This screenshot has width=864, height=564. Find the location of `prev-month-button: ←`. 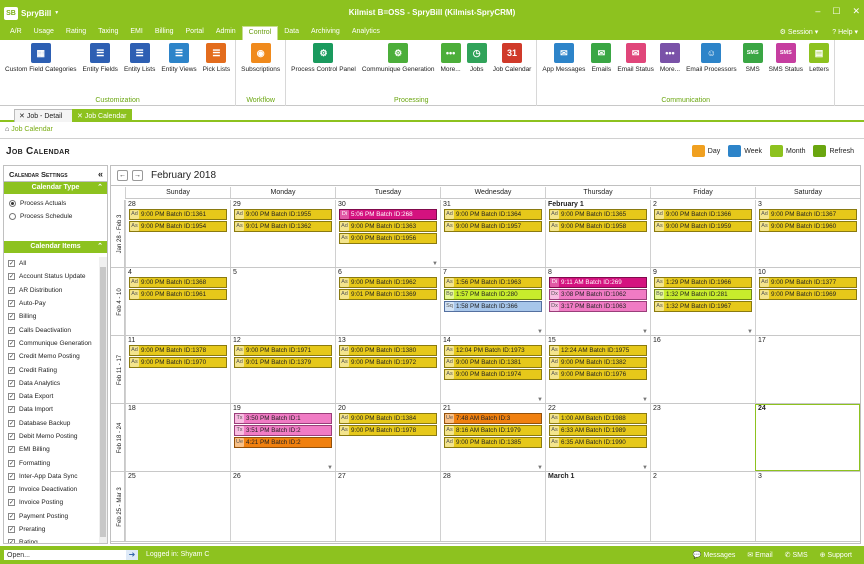

prev-month-button: ← is located at coordinates (122, 175).